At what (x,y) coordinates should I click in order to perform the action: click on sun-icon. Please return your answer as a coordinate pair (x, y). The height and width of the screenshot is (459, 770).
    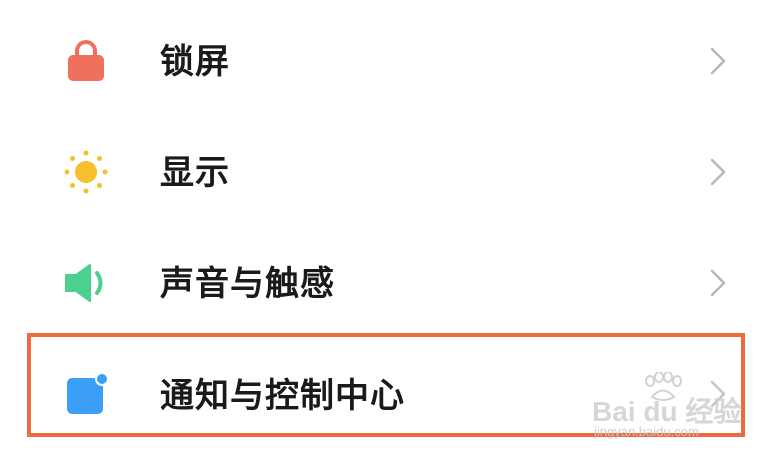
    Looking at the image, I should click on (86, 172).